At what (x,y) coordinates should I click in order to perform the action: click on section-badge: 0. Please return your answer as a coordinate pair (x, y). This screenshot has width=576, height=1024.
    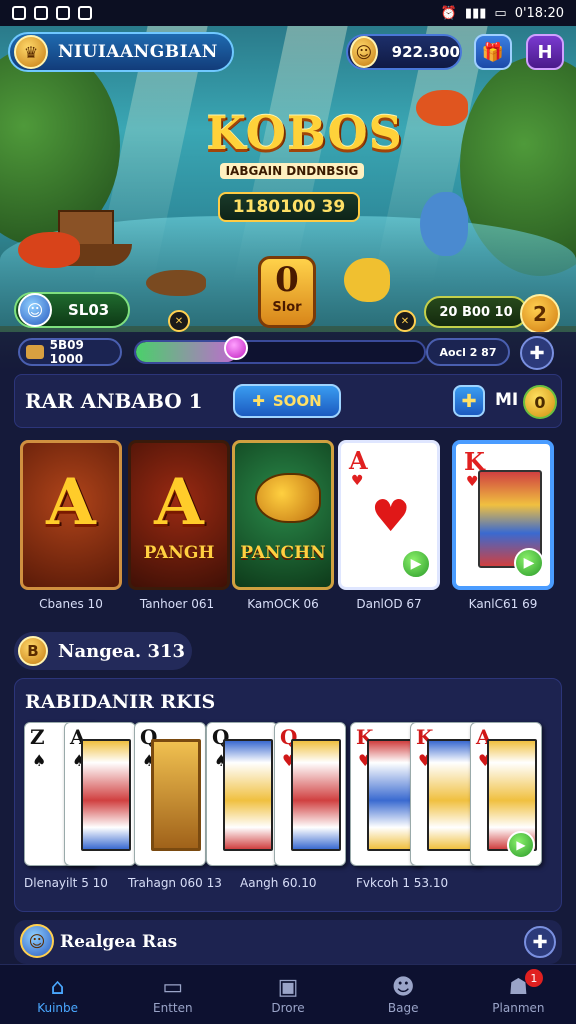
    Looking at the image, I should click on (540, 402).